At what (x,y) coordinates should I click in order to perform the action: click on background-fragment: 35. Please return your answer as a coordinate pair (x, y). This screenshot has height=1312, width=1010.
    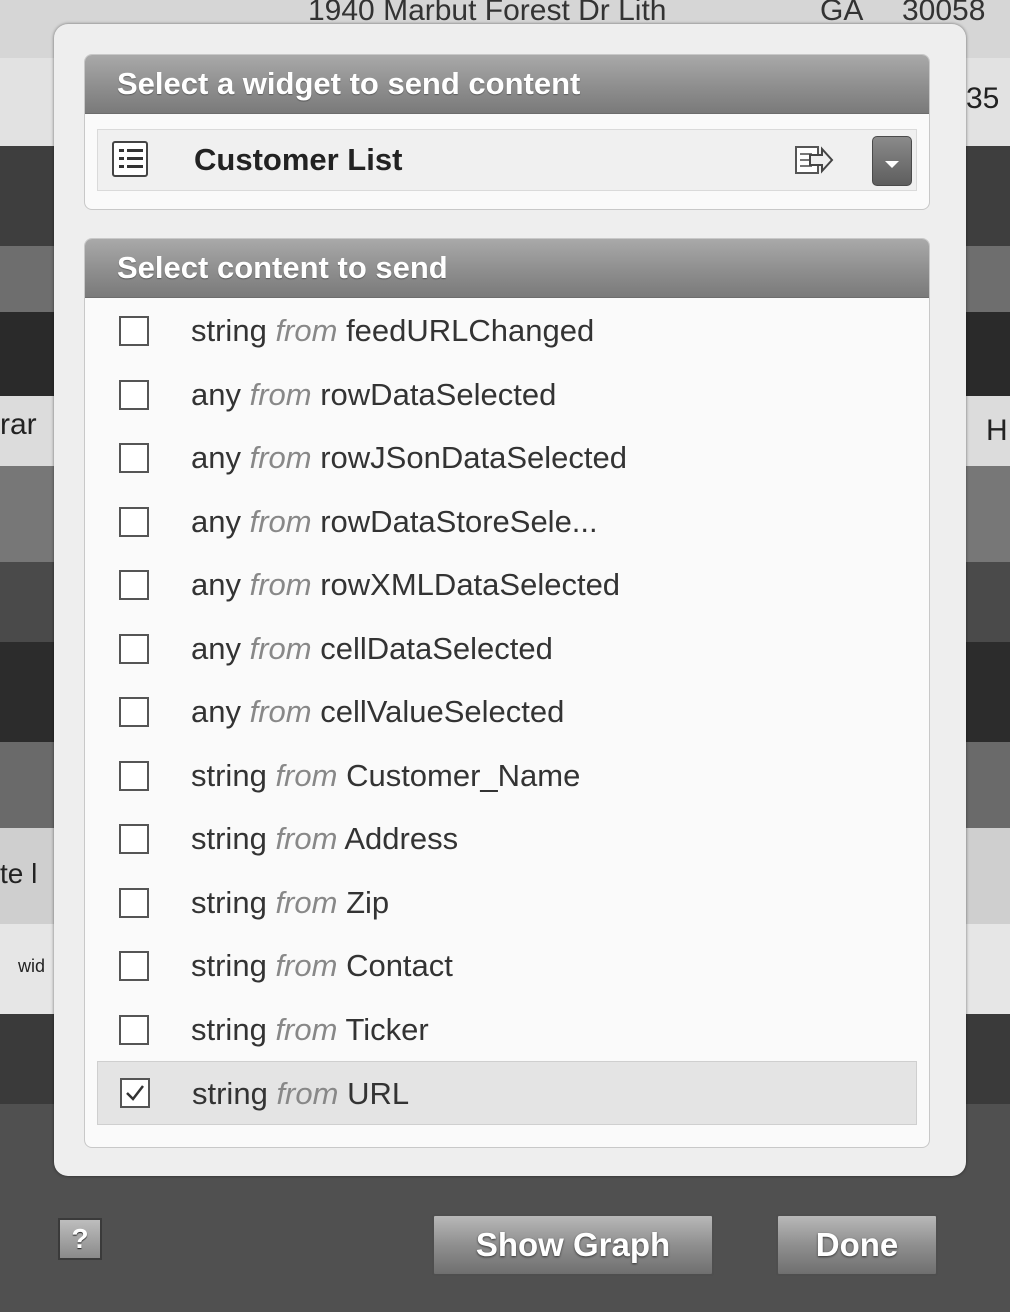
    Looking at the image, I should click on (983, 98).